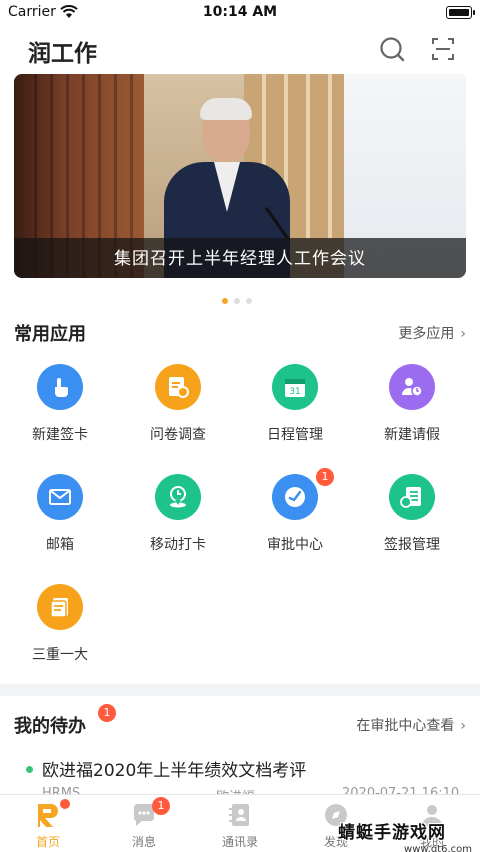 The height and width of the screenshot is (852, 480). I want to click on app-new-clock-in: 新建签卡, so click(60, 414).